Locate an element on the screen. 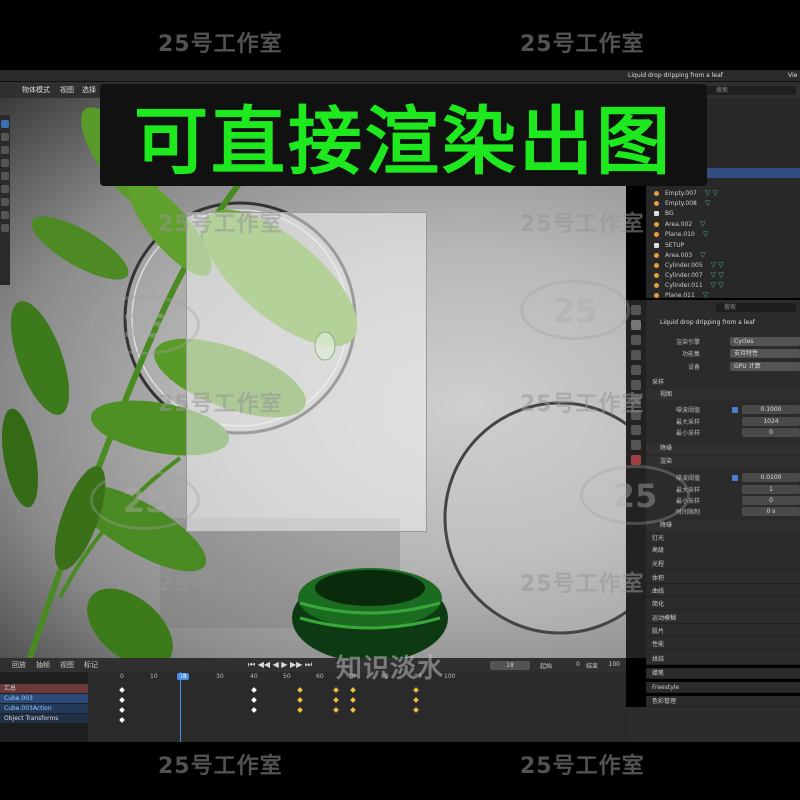 Image resolution: width=800 pixels, height=800 pixels. device-select: GPU 计算 is located at coordinates (765, 366).